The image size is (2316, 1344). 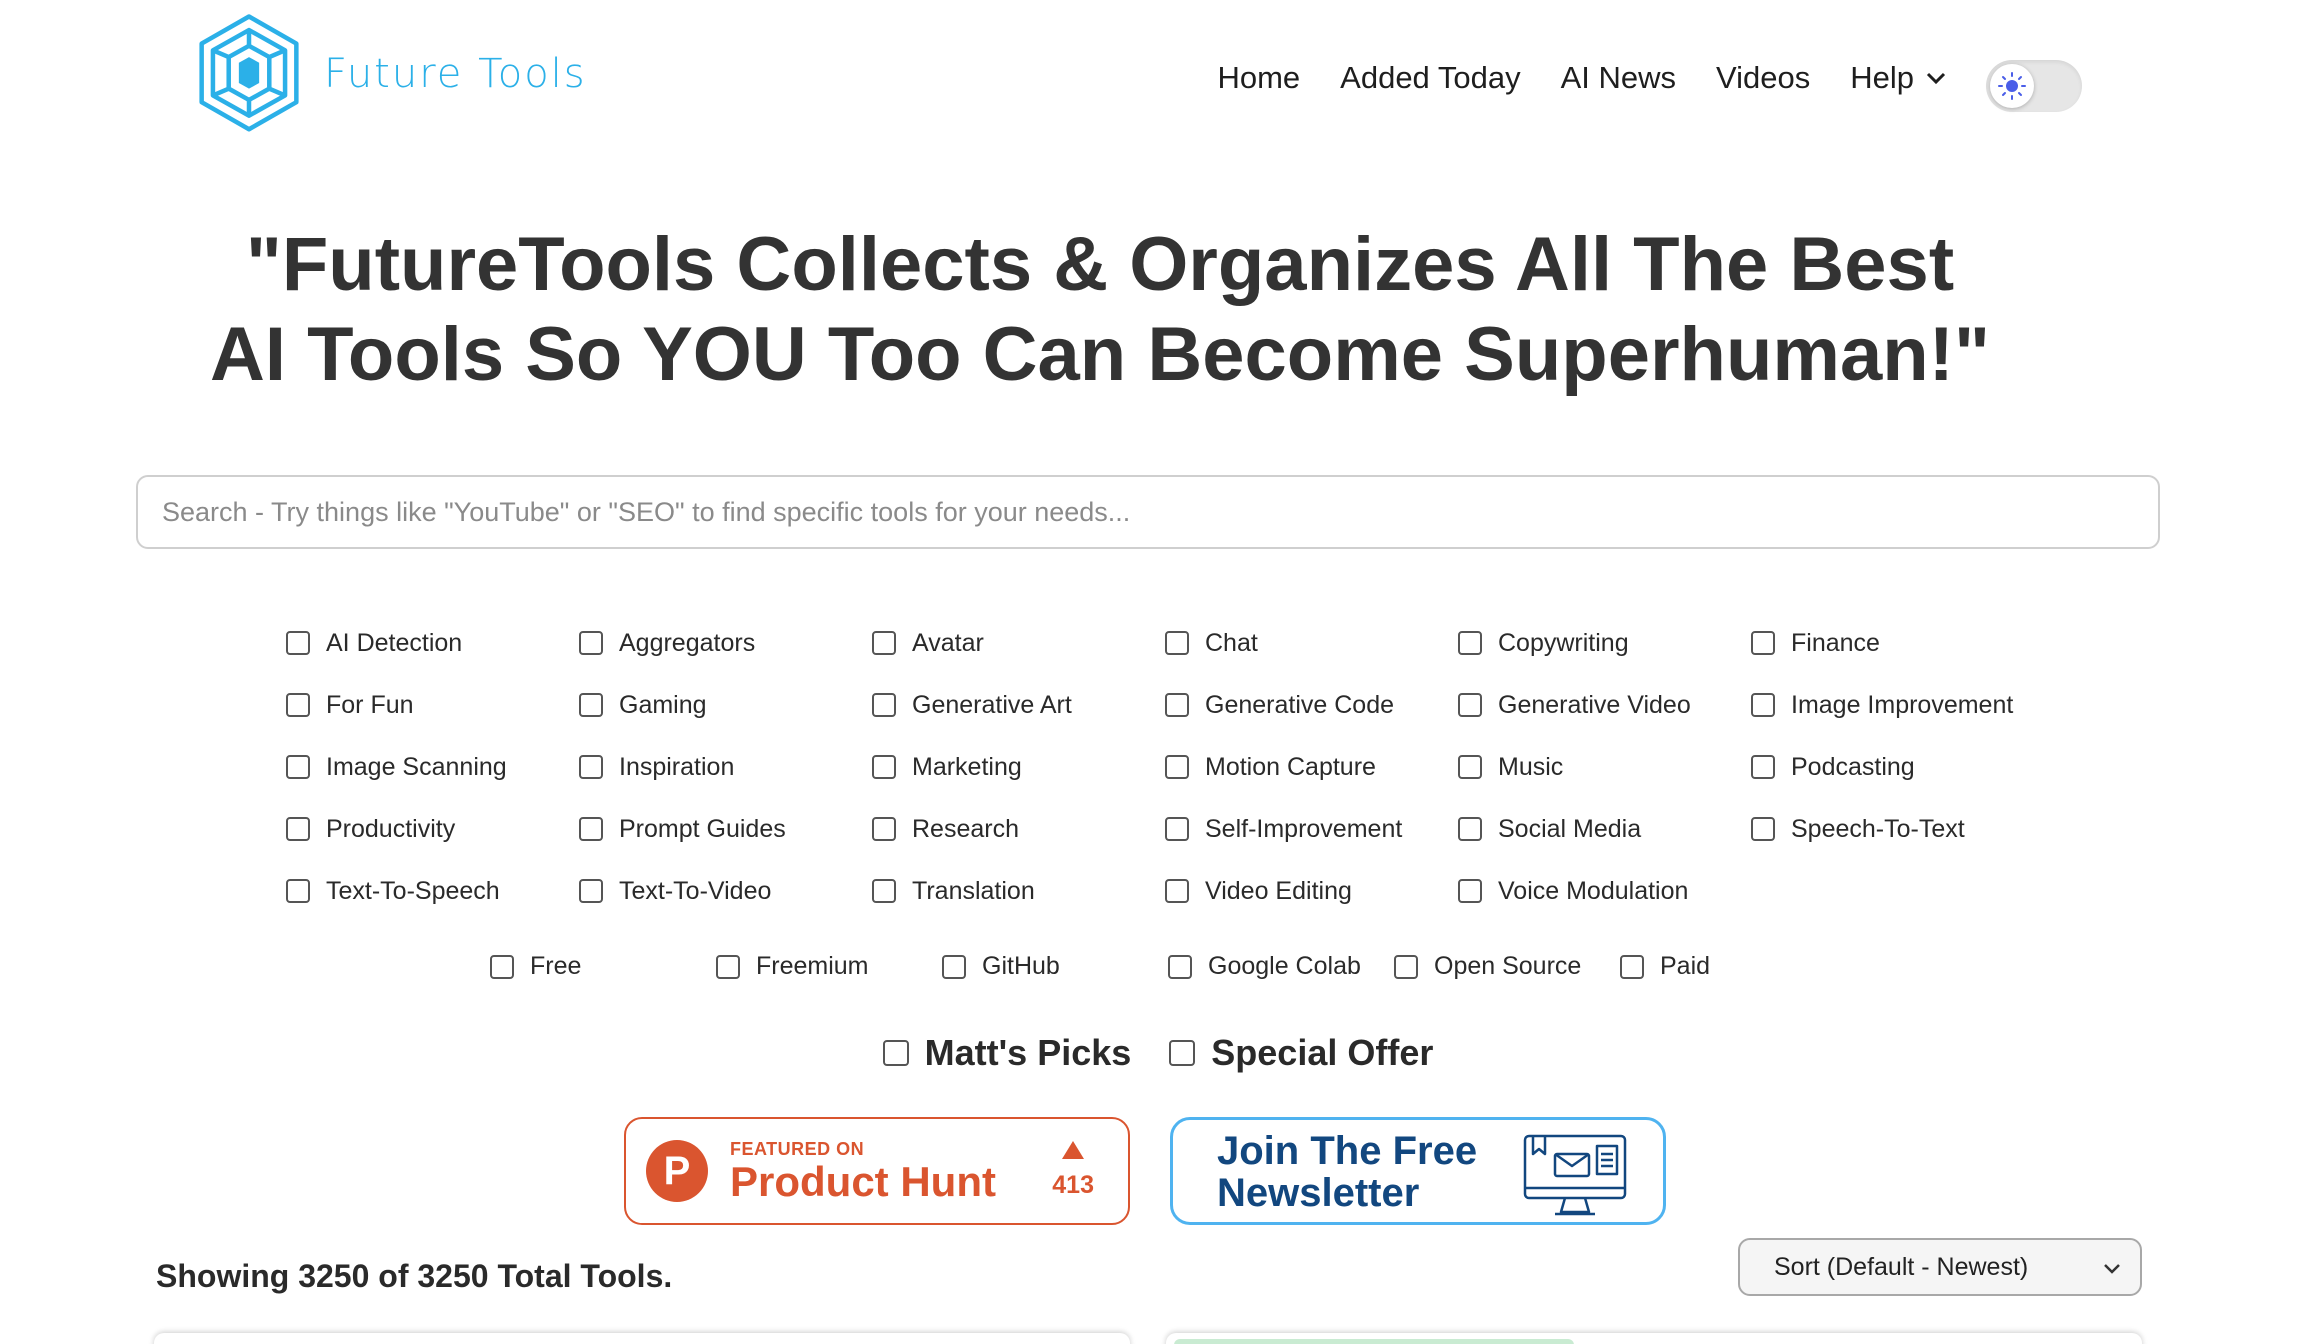 What do you see at coordinates (1018, 891) in the screenshot?
I see `category-checkbox: Translation` at bounding box center [1018, 891].